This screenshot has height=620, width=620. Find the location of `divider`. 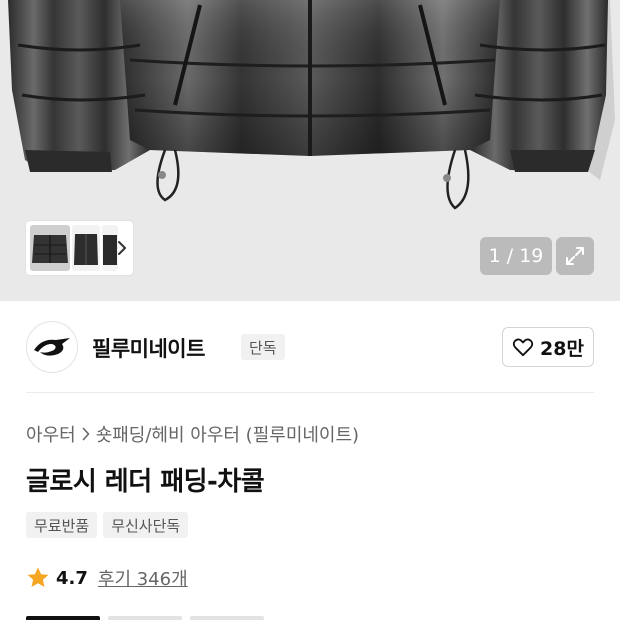

divider is located at coordinates (310, 392).